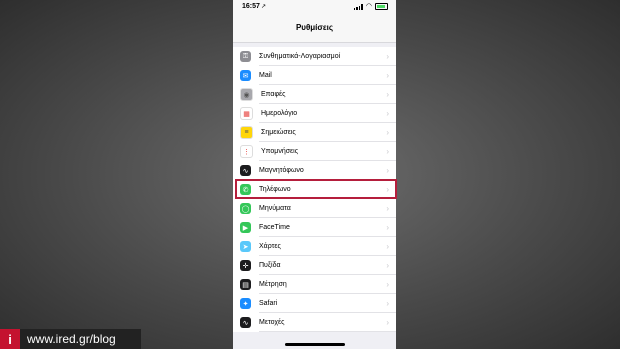  I want to click on compass-icon: ✛, so click(245, 265).